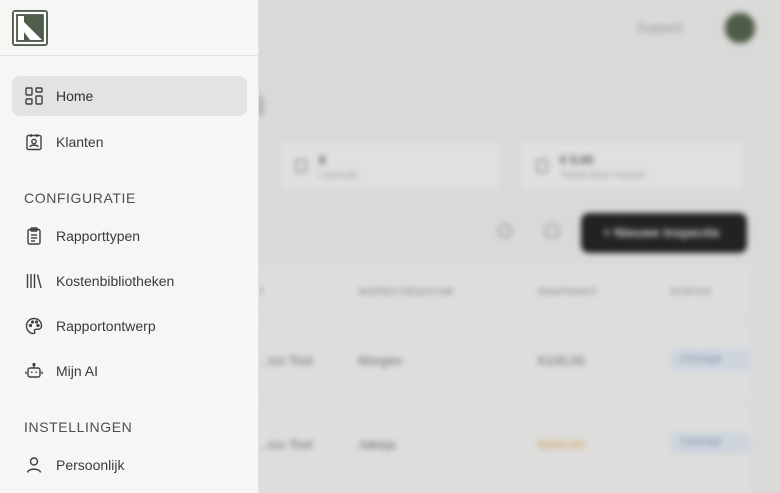 Image resolution: width=780 pixels, height=493 pixels. I want to click on sidebar-item-rapportontwerp: Rapportontwerp, so click(129, 326).